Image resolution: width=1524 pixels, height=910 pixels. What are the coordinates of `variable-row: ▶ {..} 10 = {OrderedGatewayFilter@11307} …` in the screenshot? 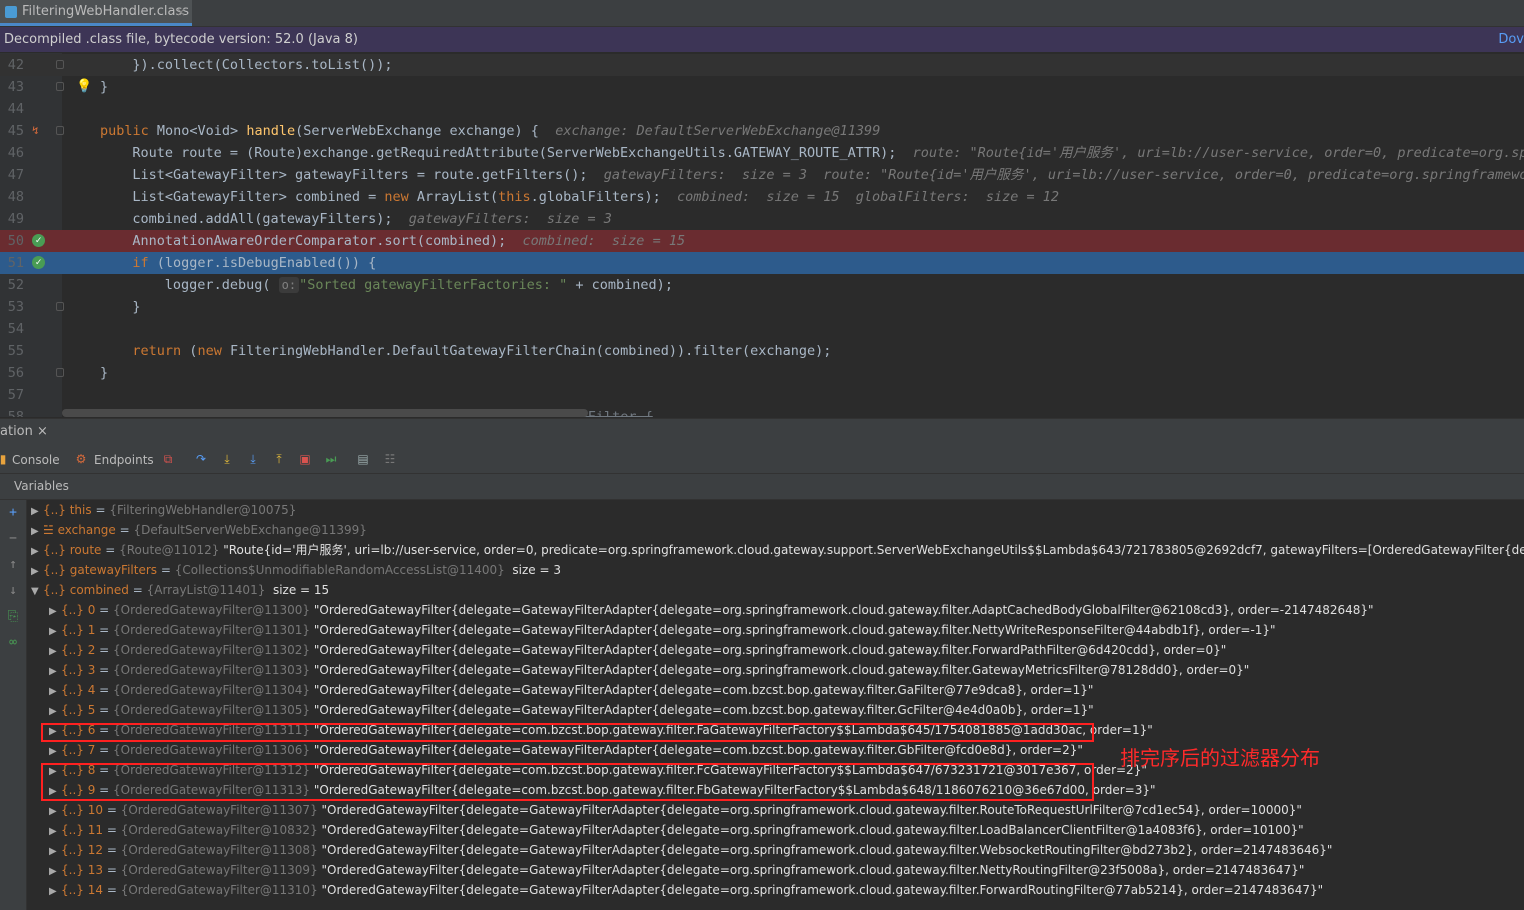 It's located at (675, 810).